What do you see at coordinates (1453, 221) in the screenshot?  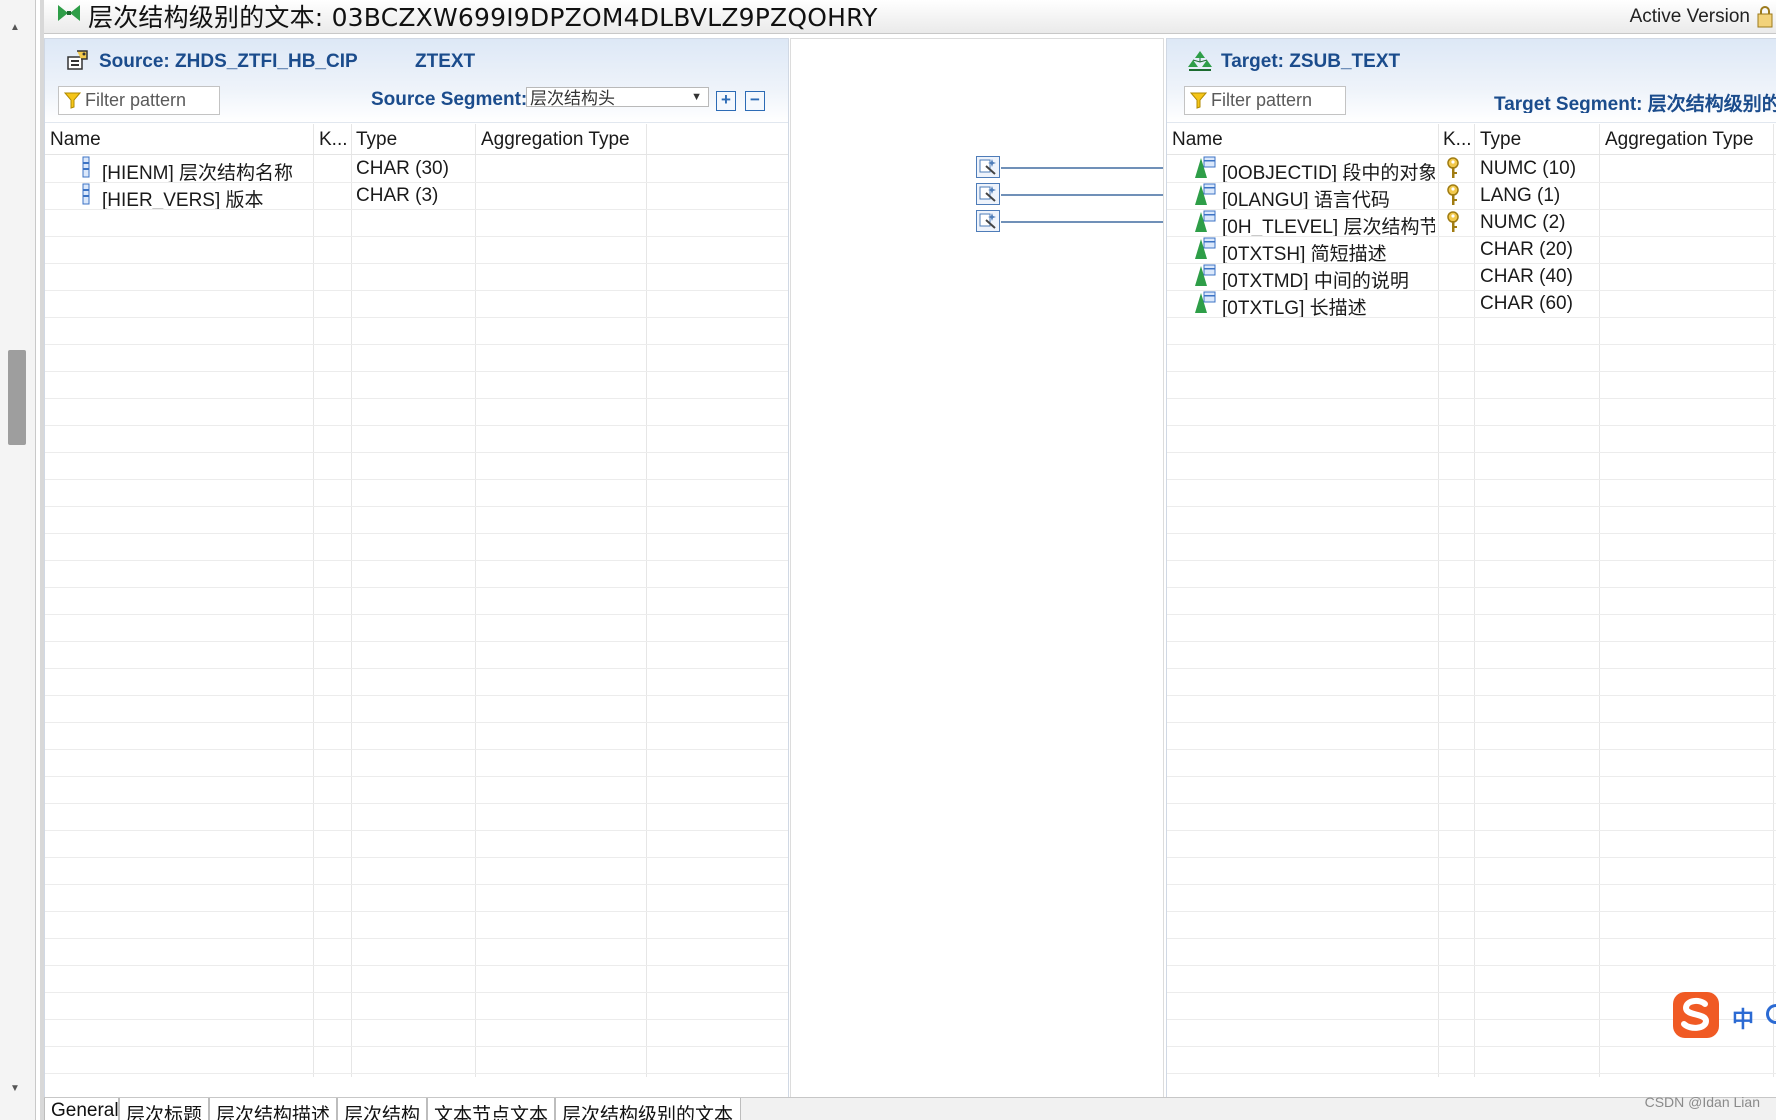 I see `key-icon` at bounding box center [1453, 221].